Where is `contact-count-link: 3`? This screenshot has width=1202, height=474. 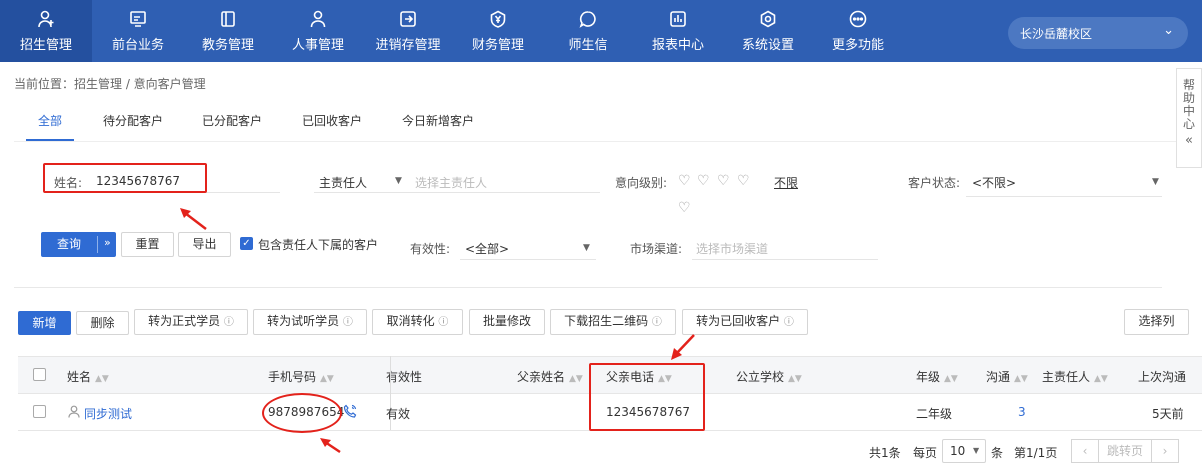 contact-count-link: 3 is located at coordinates (1022, 412).